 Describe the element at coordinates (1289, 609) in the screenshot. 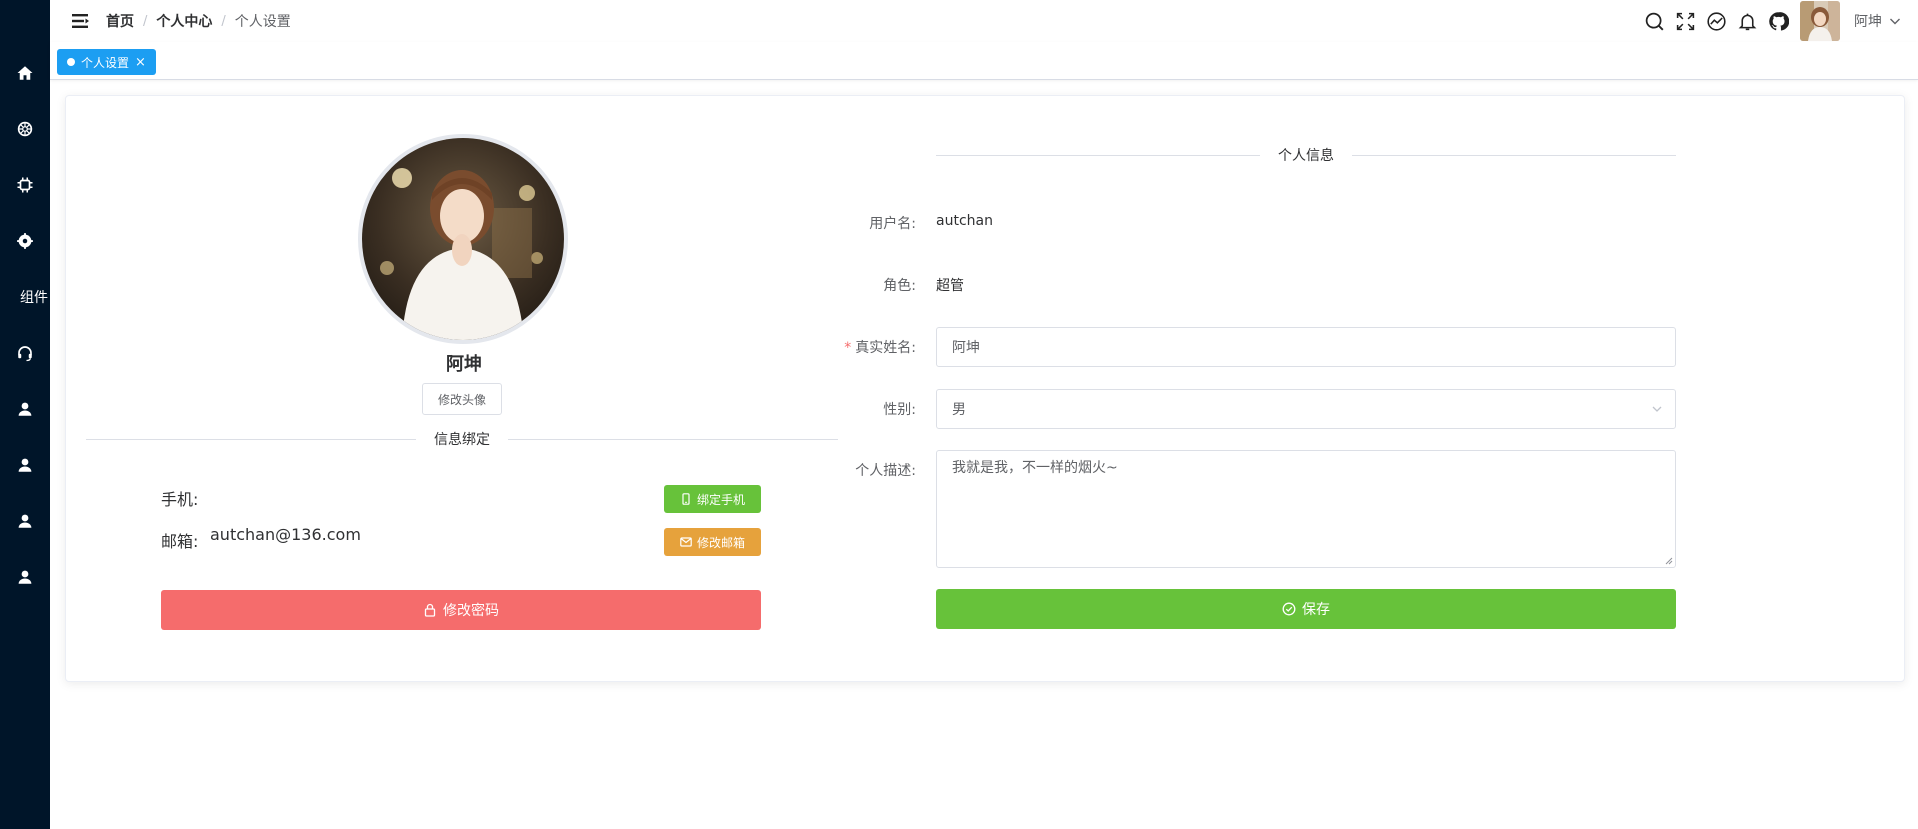

I see `check-circle-icon` at that location.